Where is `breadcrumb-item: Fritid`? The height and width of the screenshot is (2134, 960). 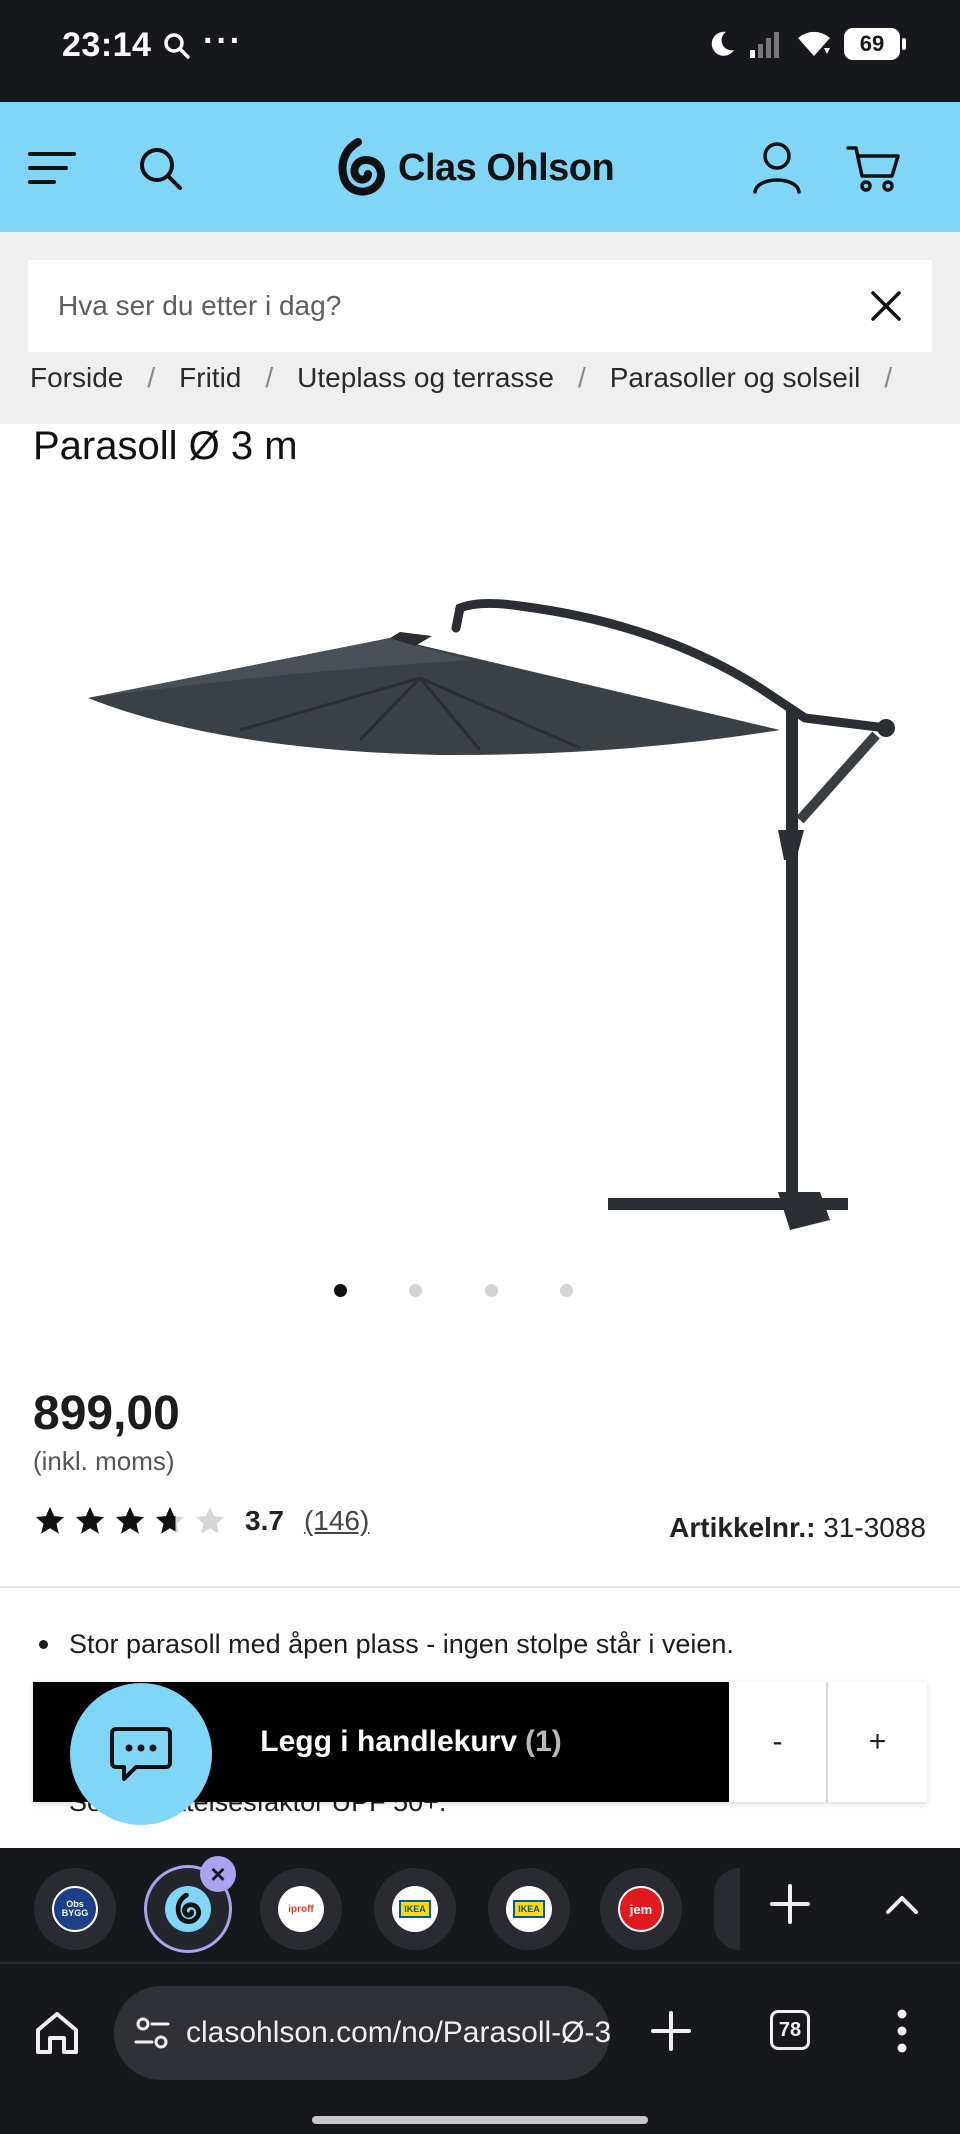 breadcrumb-item: Fritid is located at coordinates (210, 378).